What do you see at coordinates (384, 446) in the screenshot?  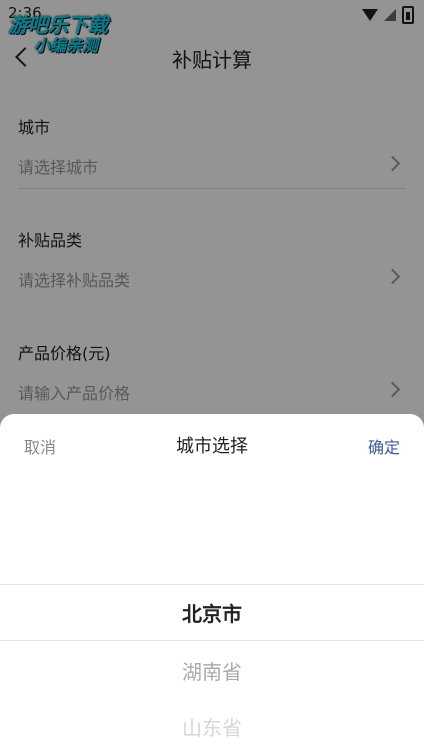 I see `confirm-button: 确定` at bounding box center [384, 446].